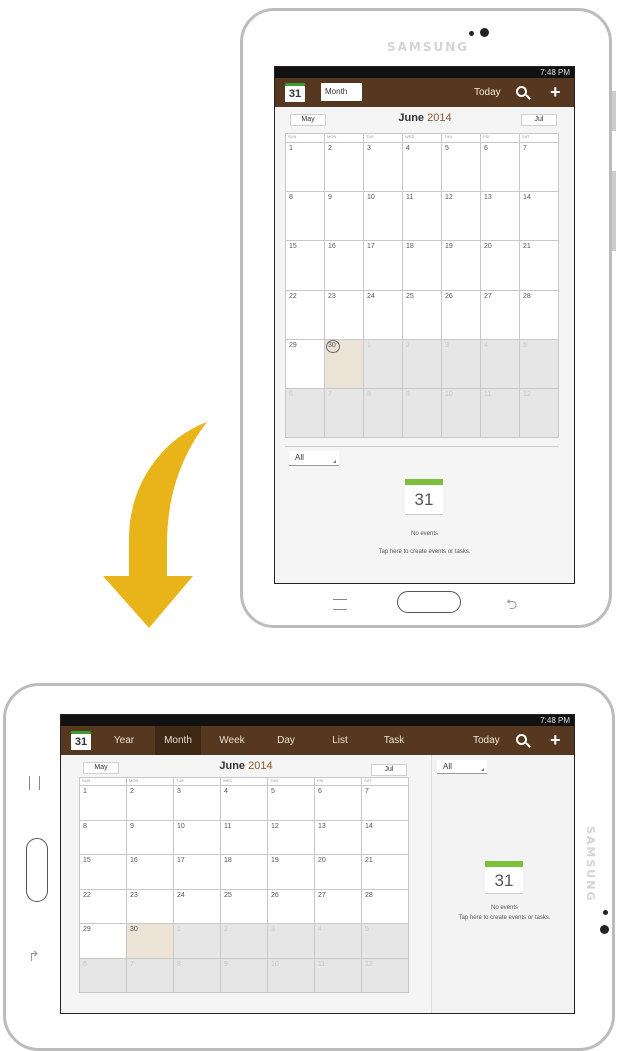 This screenshot has width=619, height=1051. What do you see at coordinates (305, 413) in the screenshot?
I see `day-cell-other-month: 6` at bounding box center [305, 413].